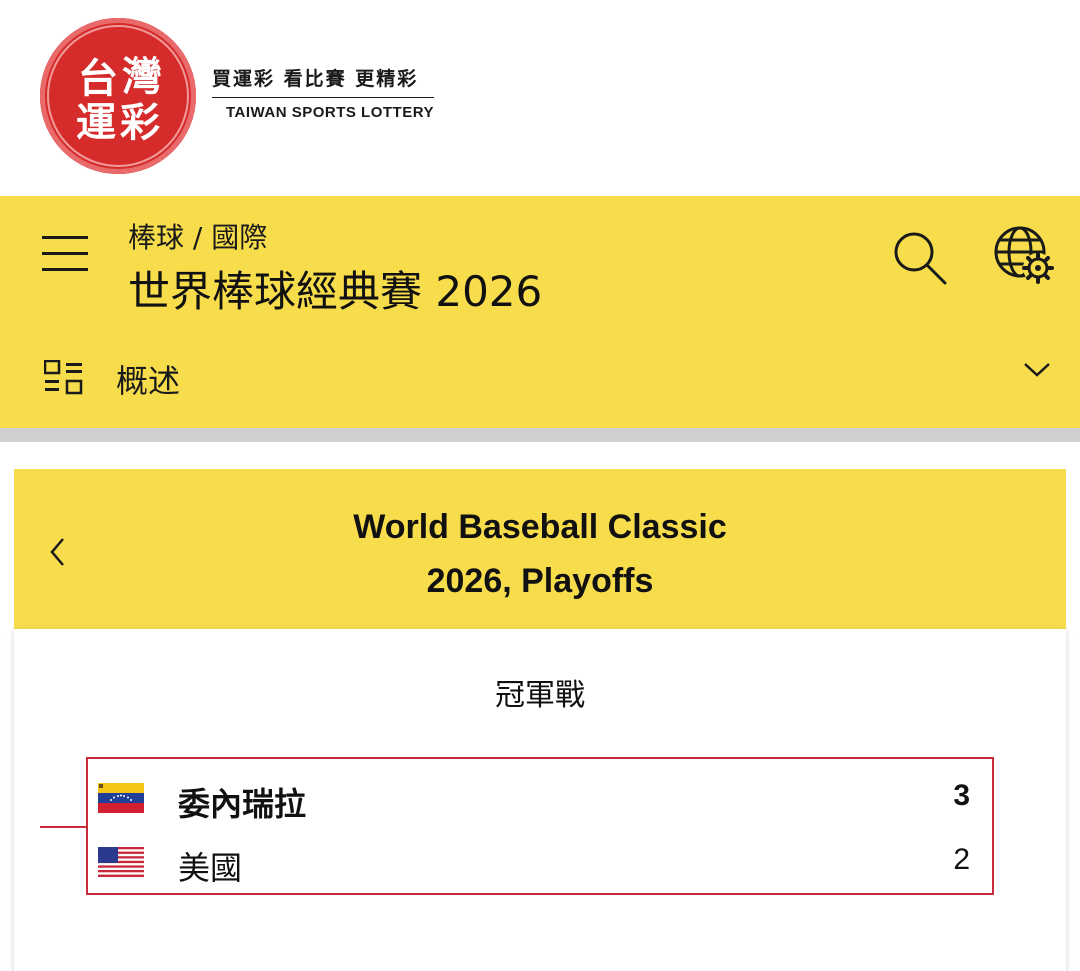 The width and height of the screenshot is (1080, 971). I want to click on team-name: 美國, so click(210, 868).